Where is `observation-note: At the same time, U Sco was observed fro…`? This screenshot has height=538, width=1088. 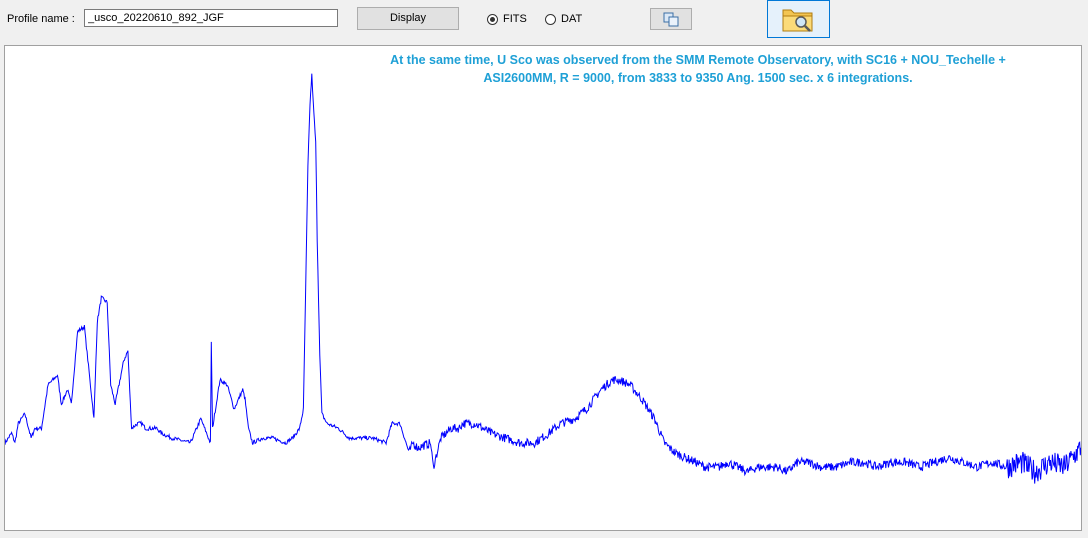
observation-note: At the same time, U Sco was observed fro… is located at coordinates (698, 69).